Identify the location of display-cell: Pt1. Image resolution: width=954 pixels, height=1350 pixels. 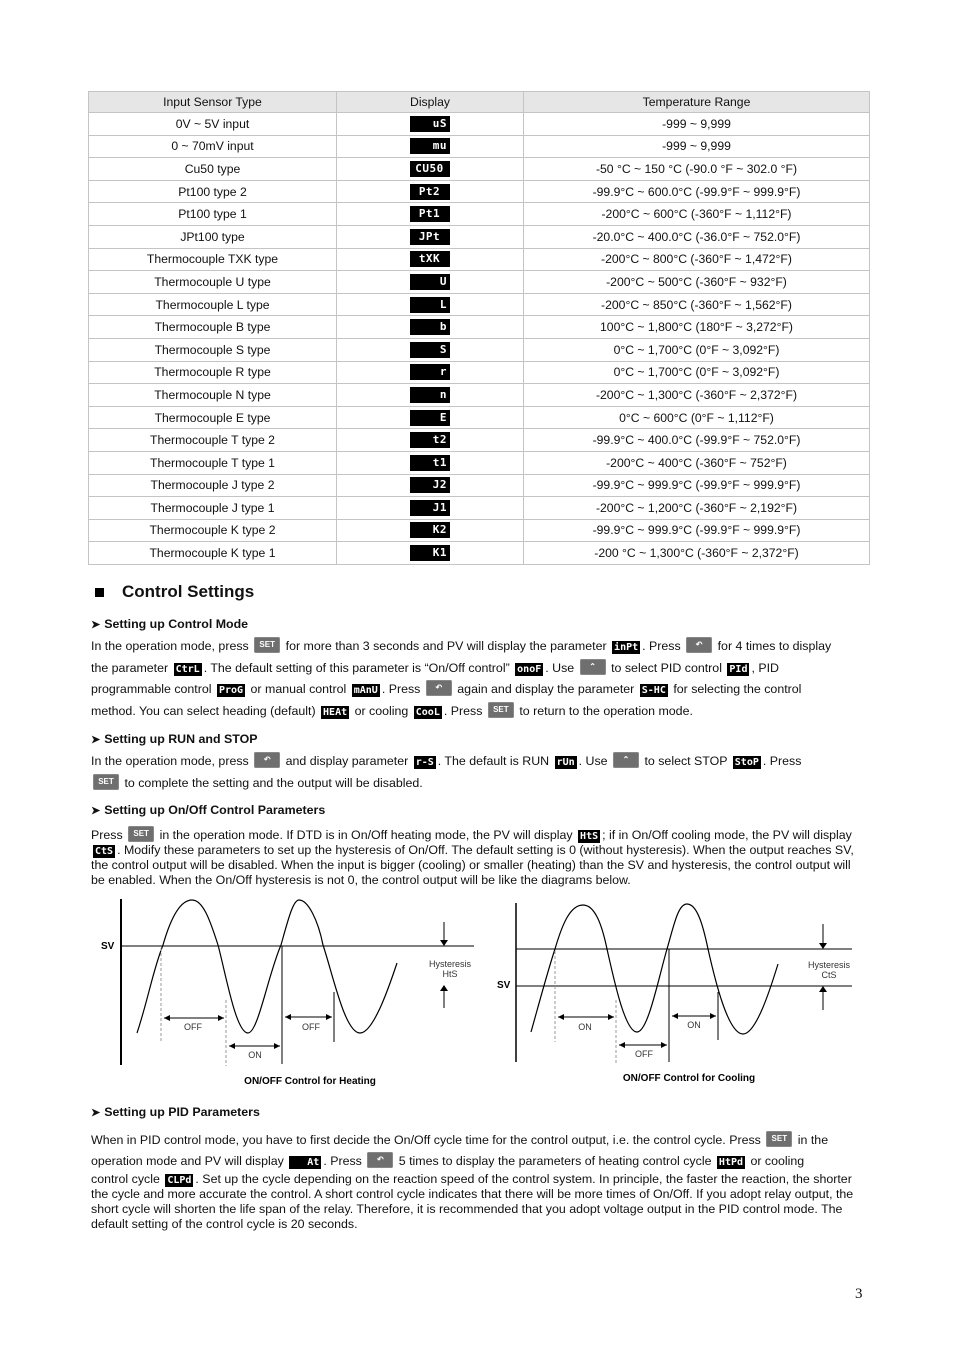
(430, 214).